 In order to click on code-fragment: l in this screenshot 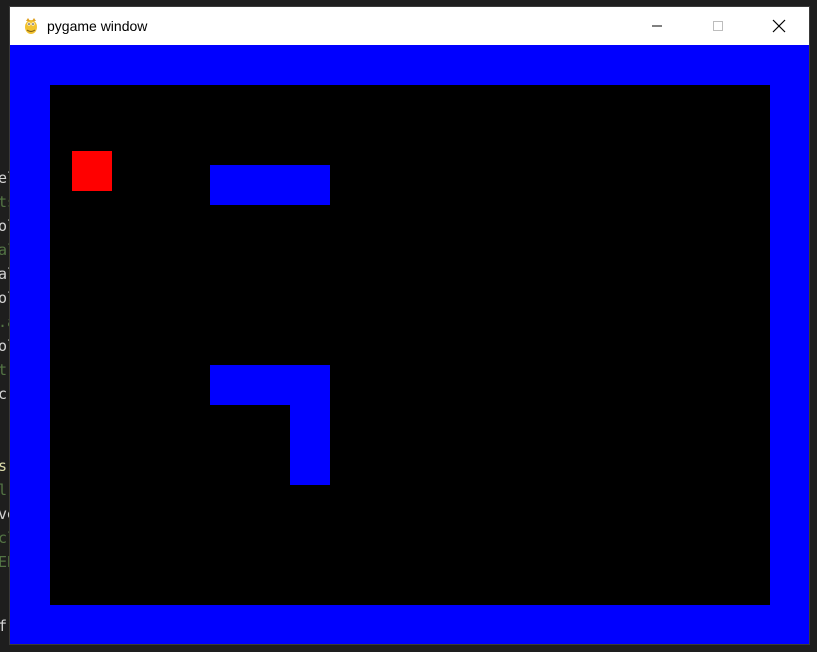, I will do `click(4, 490)`.